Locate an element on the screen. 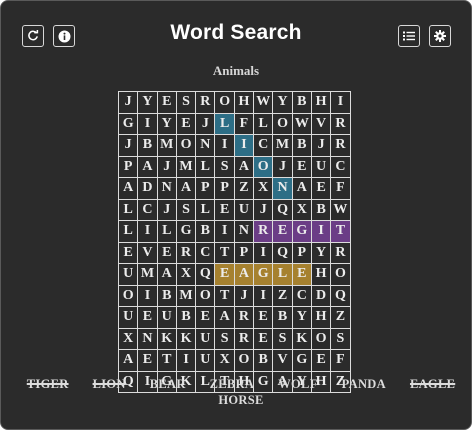  grid-cell: F is located at coordinates (341, 361).